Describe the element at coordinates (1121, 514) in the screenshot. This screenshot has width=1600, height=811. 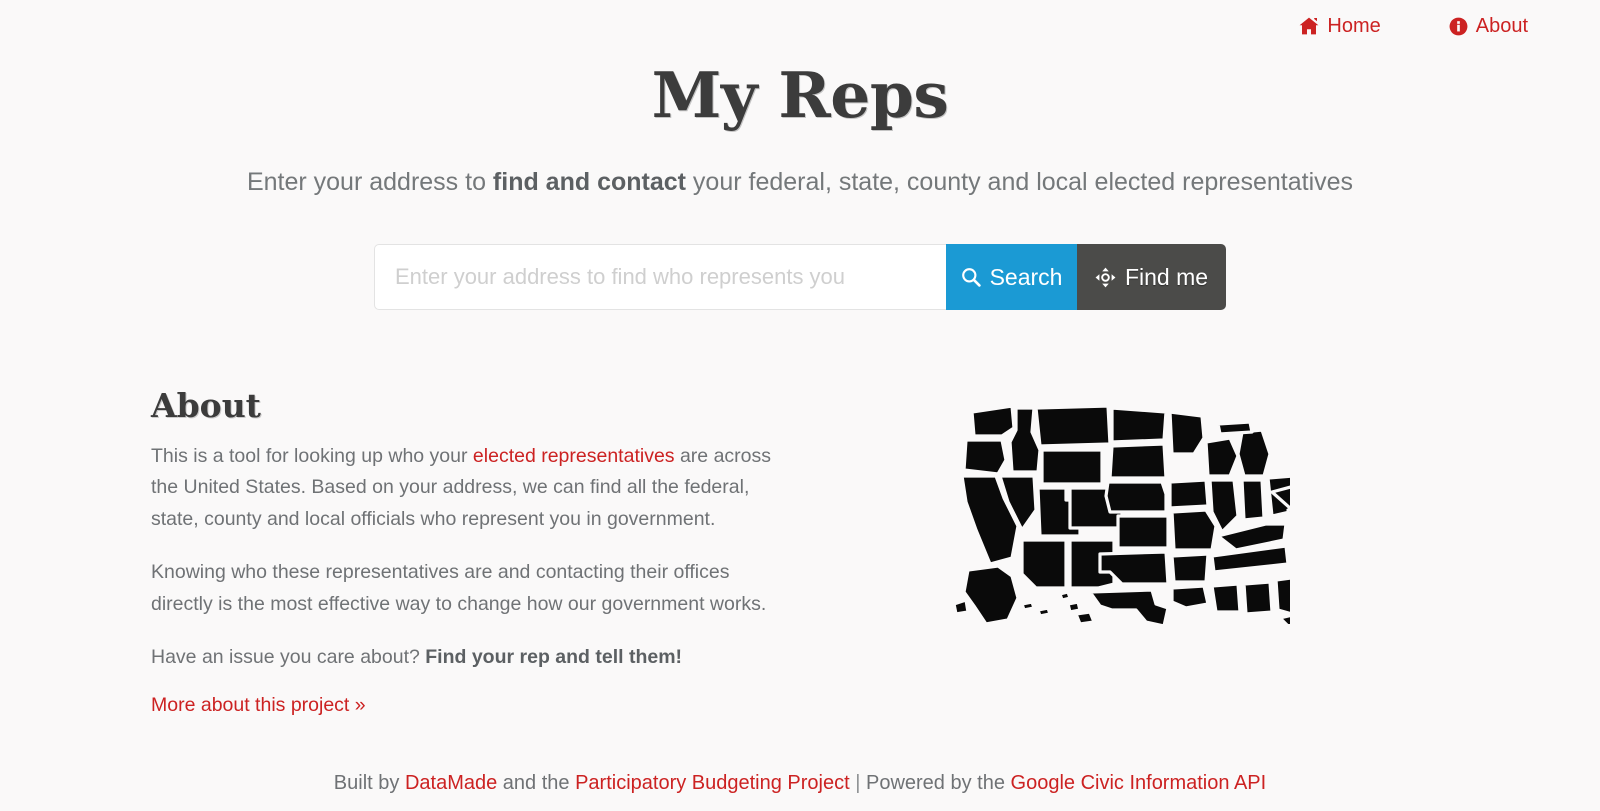
I see `us-states-map-icon` at that location.